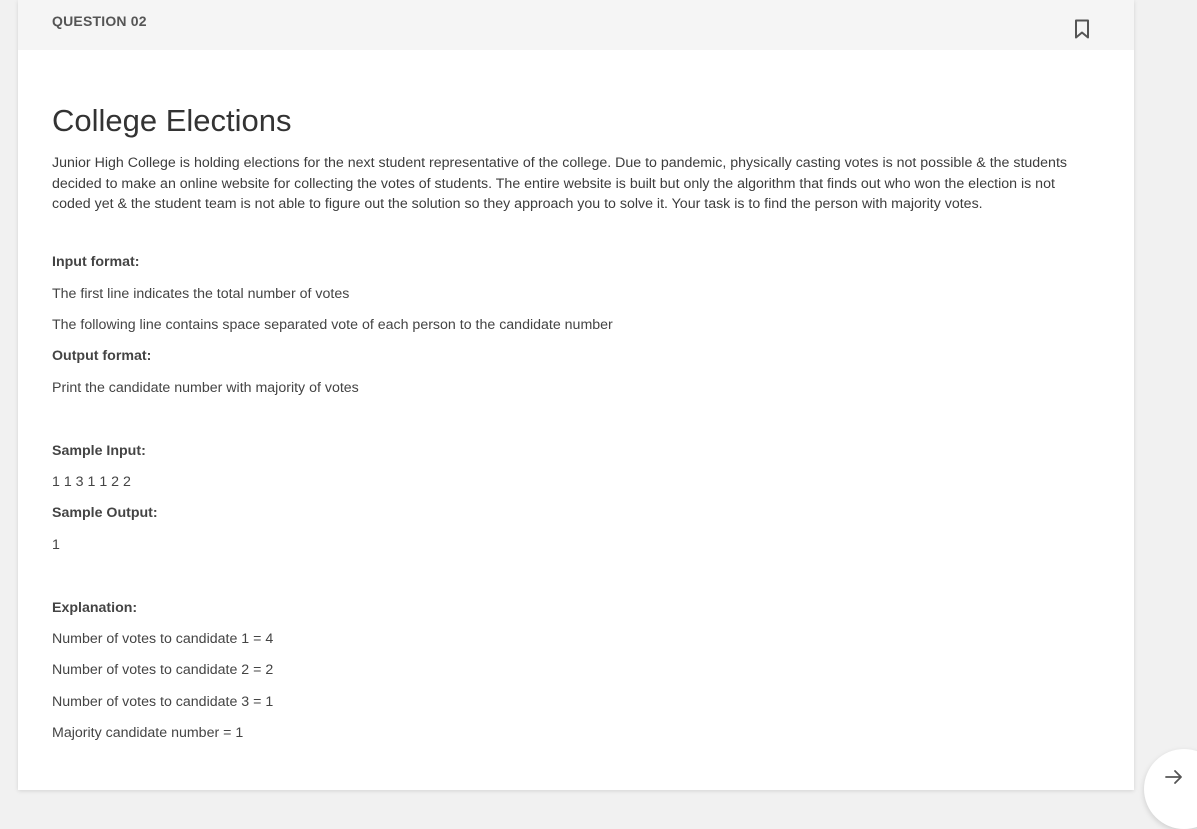 The width and height of the screenshot is (1197, 829). What do you see at coordinates (105, 513) in the screenshot?
I see `sample-output-label: Sample Output:` at bounding box center [105, 513].